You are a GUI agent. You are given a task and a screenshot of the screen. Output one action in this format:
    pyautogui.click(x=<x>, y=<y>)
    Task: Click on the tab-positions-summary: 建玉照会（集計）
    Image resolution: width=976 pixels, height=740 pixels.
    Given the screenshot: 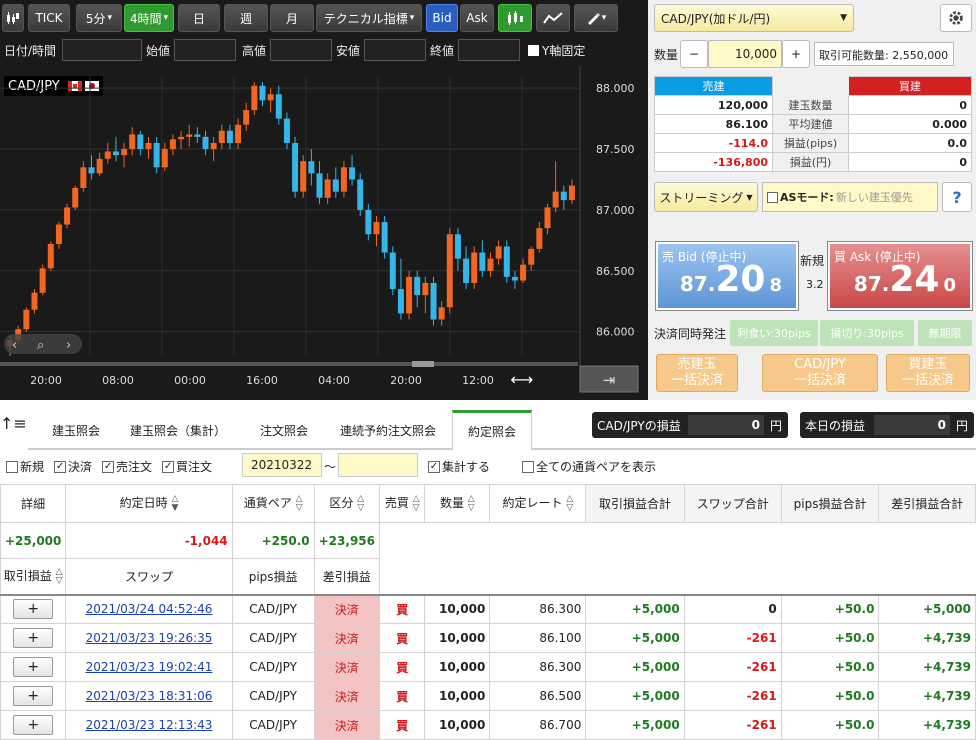 What is the action you would take?
    pyautogui.click(x=178, y=430)
    